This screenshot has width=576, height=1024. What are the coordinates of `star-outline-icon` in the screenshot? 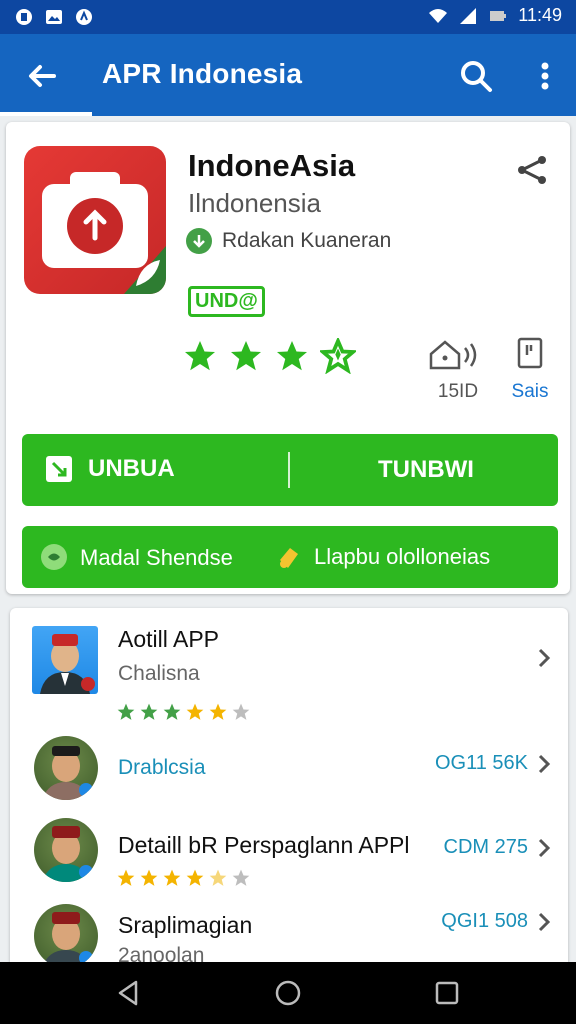 It's located at (338, 356).